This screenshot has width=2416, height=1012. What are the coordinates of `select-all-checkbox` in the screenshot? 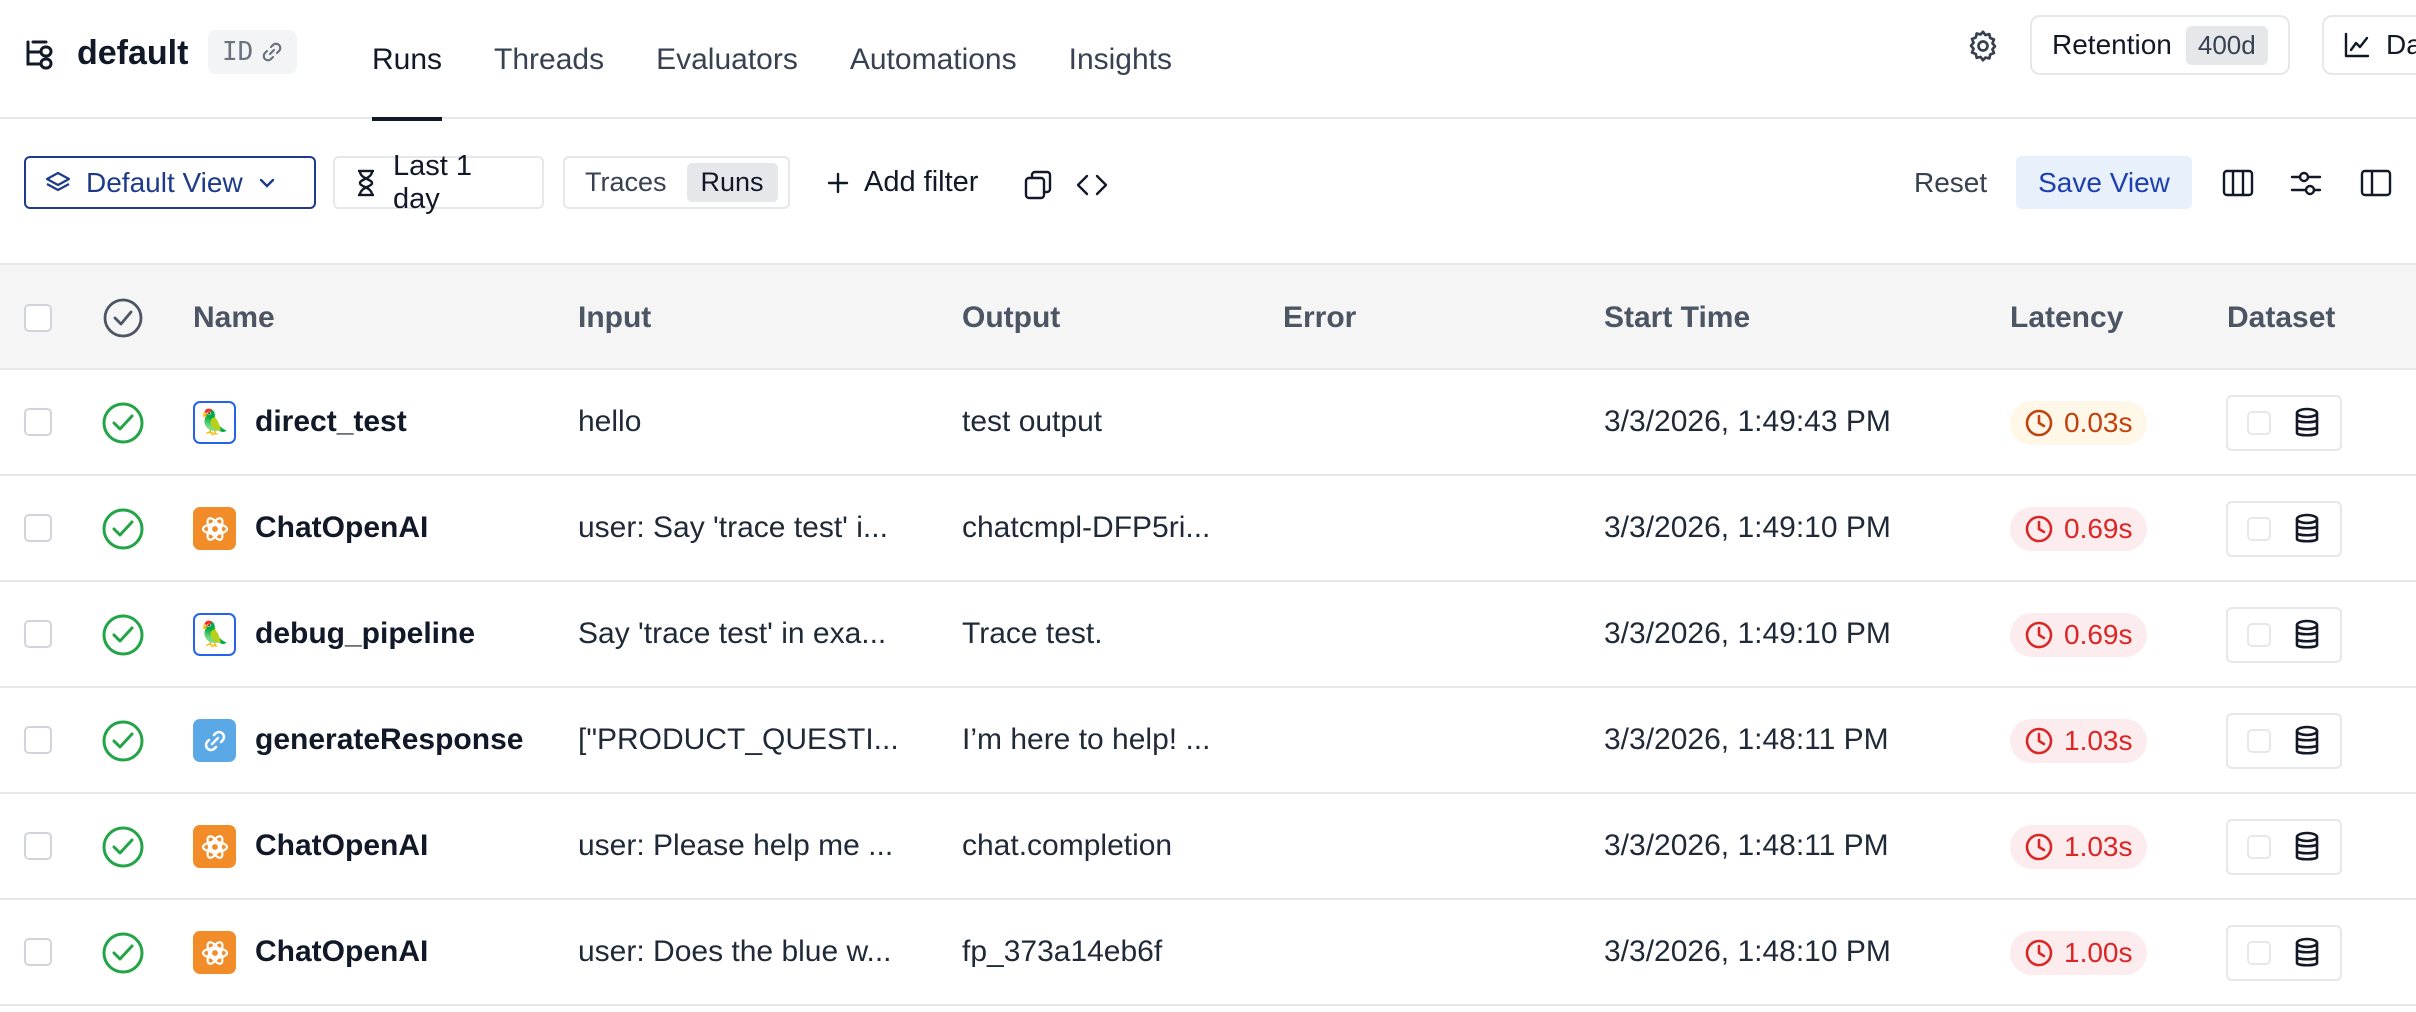 It's located at (38, 318).